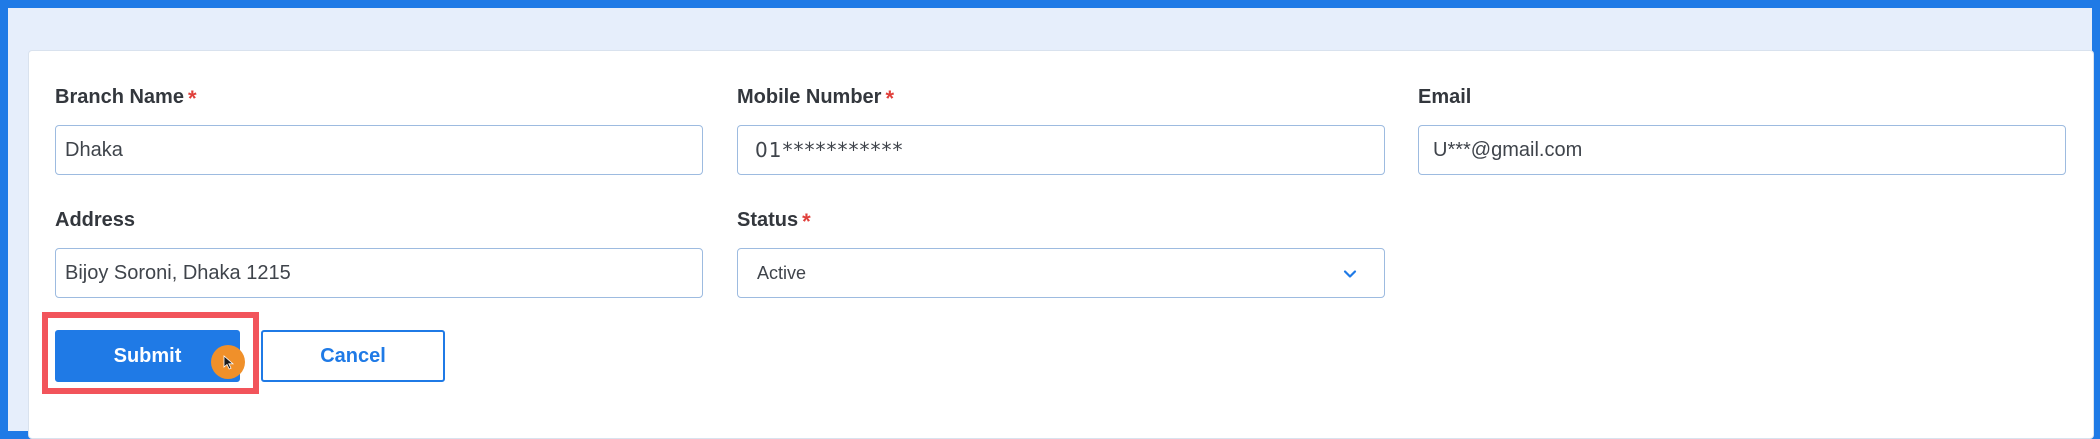  Describe the element at coordinates (119, 97) in the screenshot. I see `branch-name-label-text: Branch Name` at that location.